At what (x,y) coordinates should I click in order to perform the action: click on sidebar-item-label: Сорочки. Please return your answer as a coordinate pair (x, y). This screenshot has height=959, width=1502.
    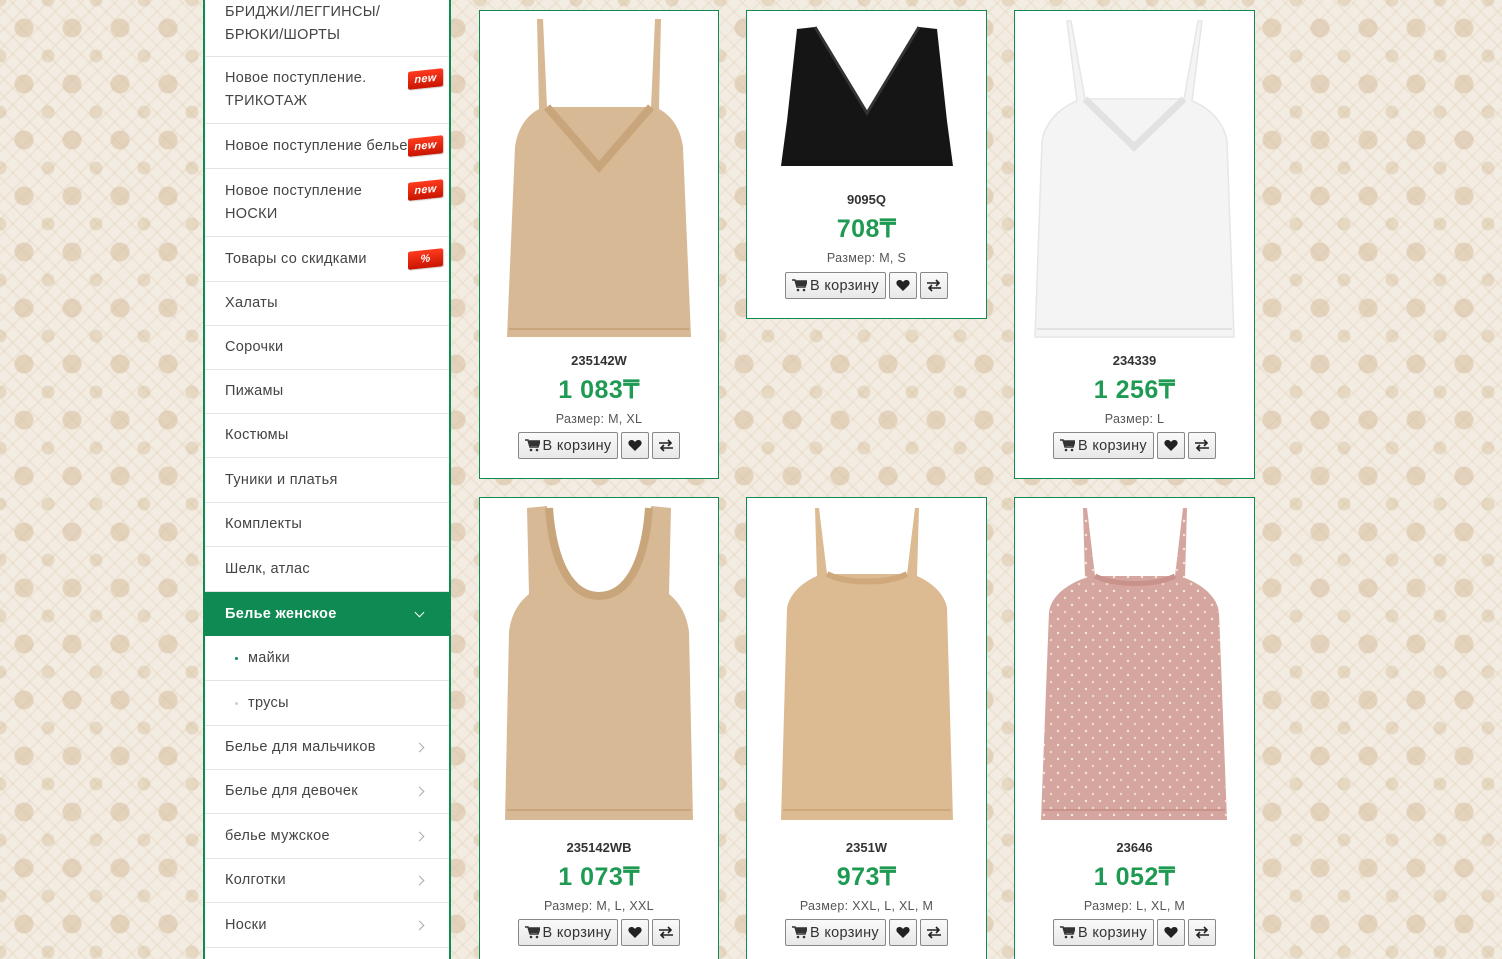
    Looking at the image, I should click on (254, 347).